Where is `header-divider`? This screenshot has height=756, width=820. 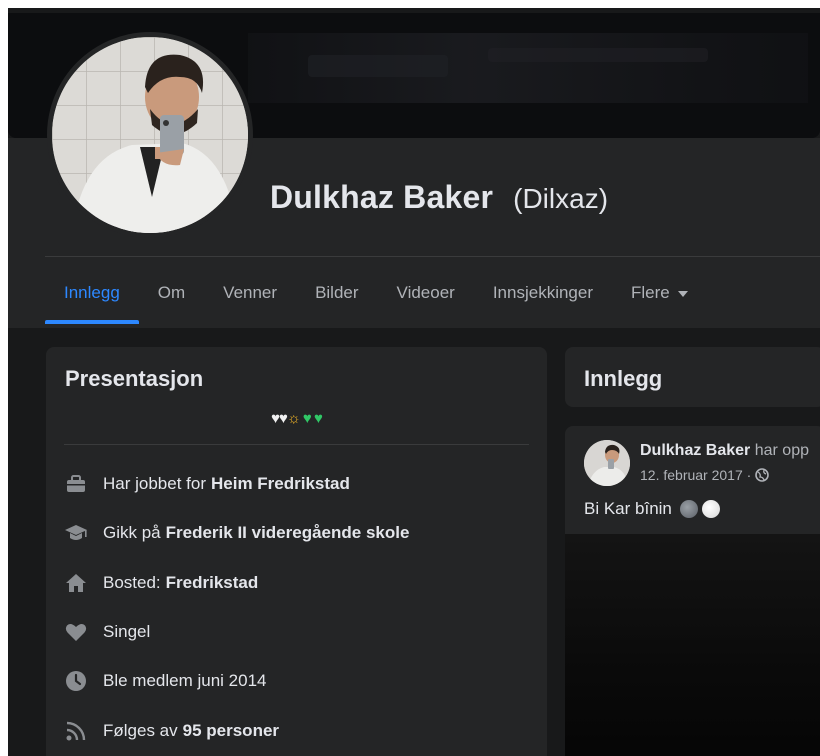 header-divider is located at coordinates (432, 256).